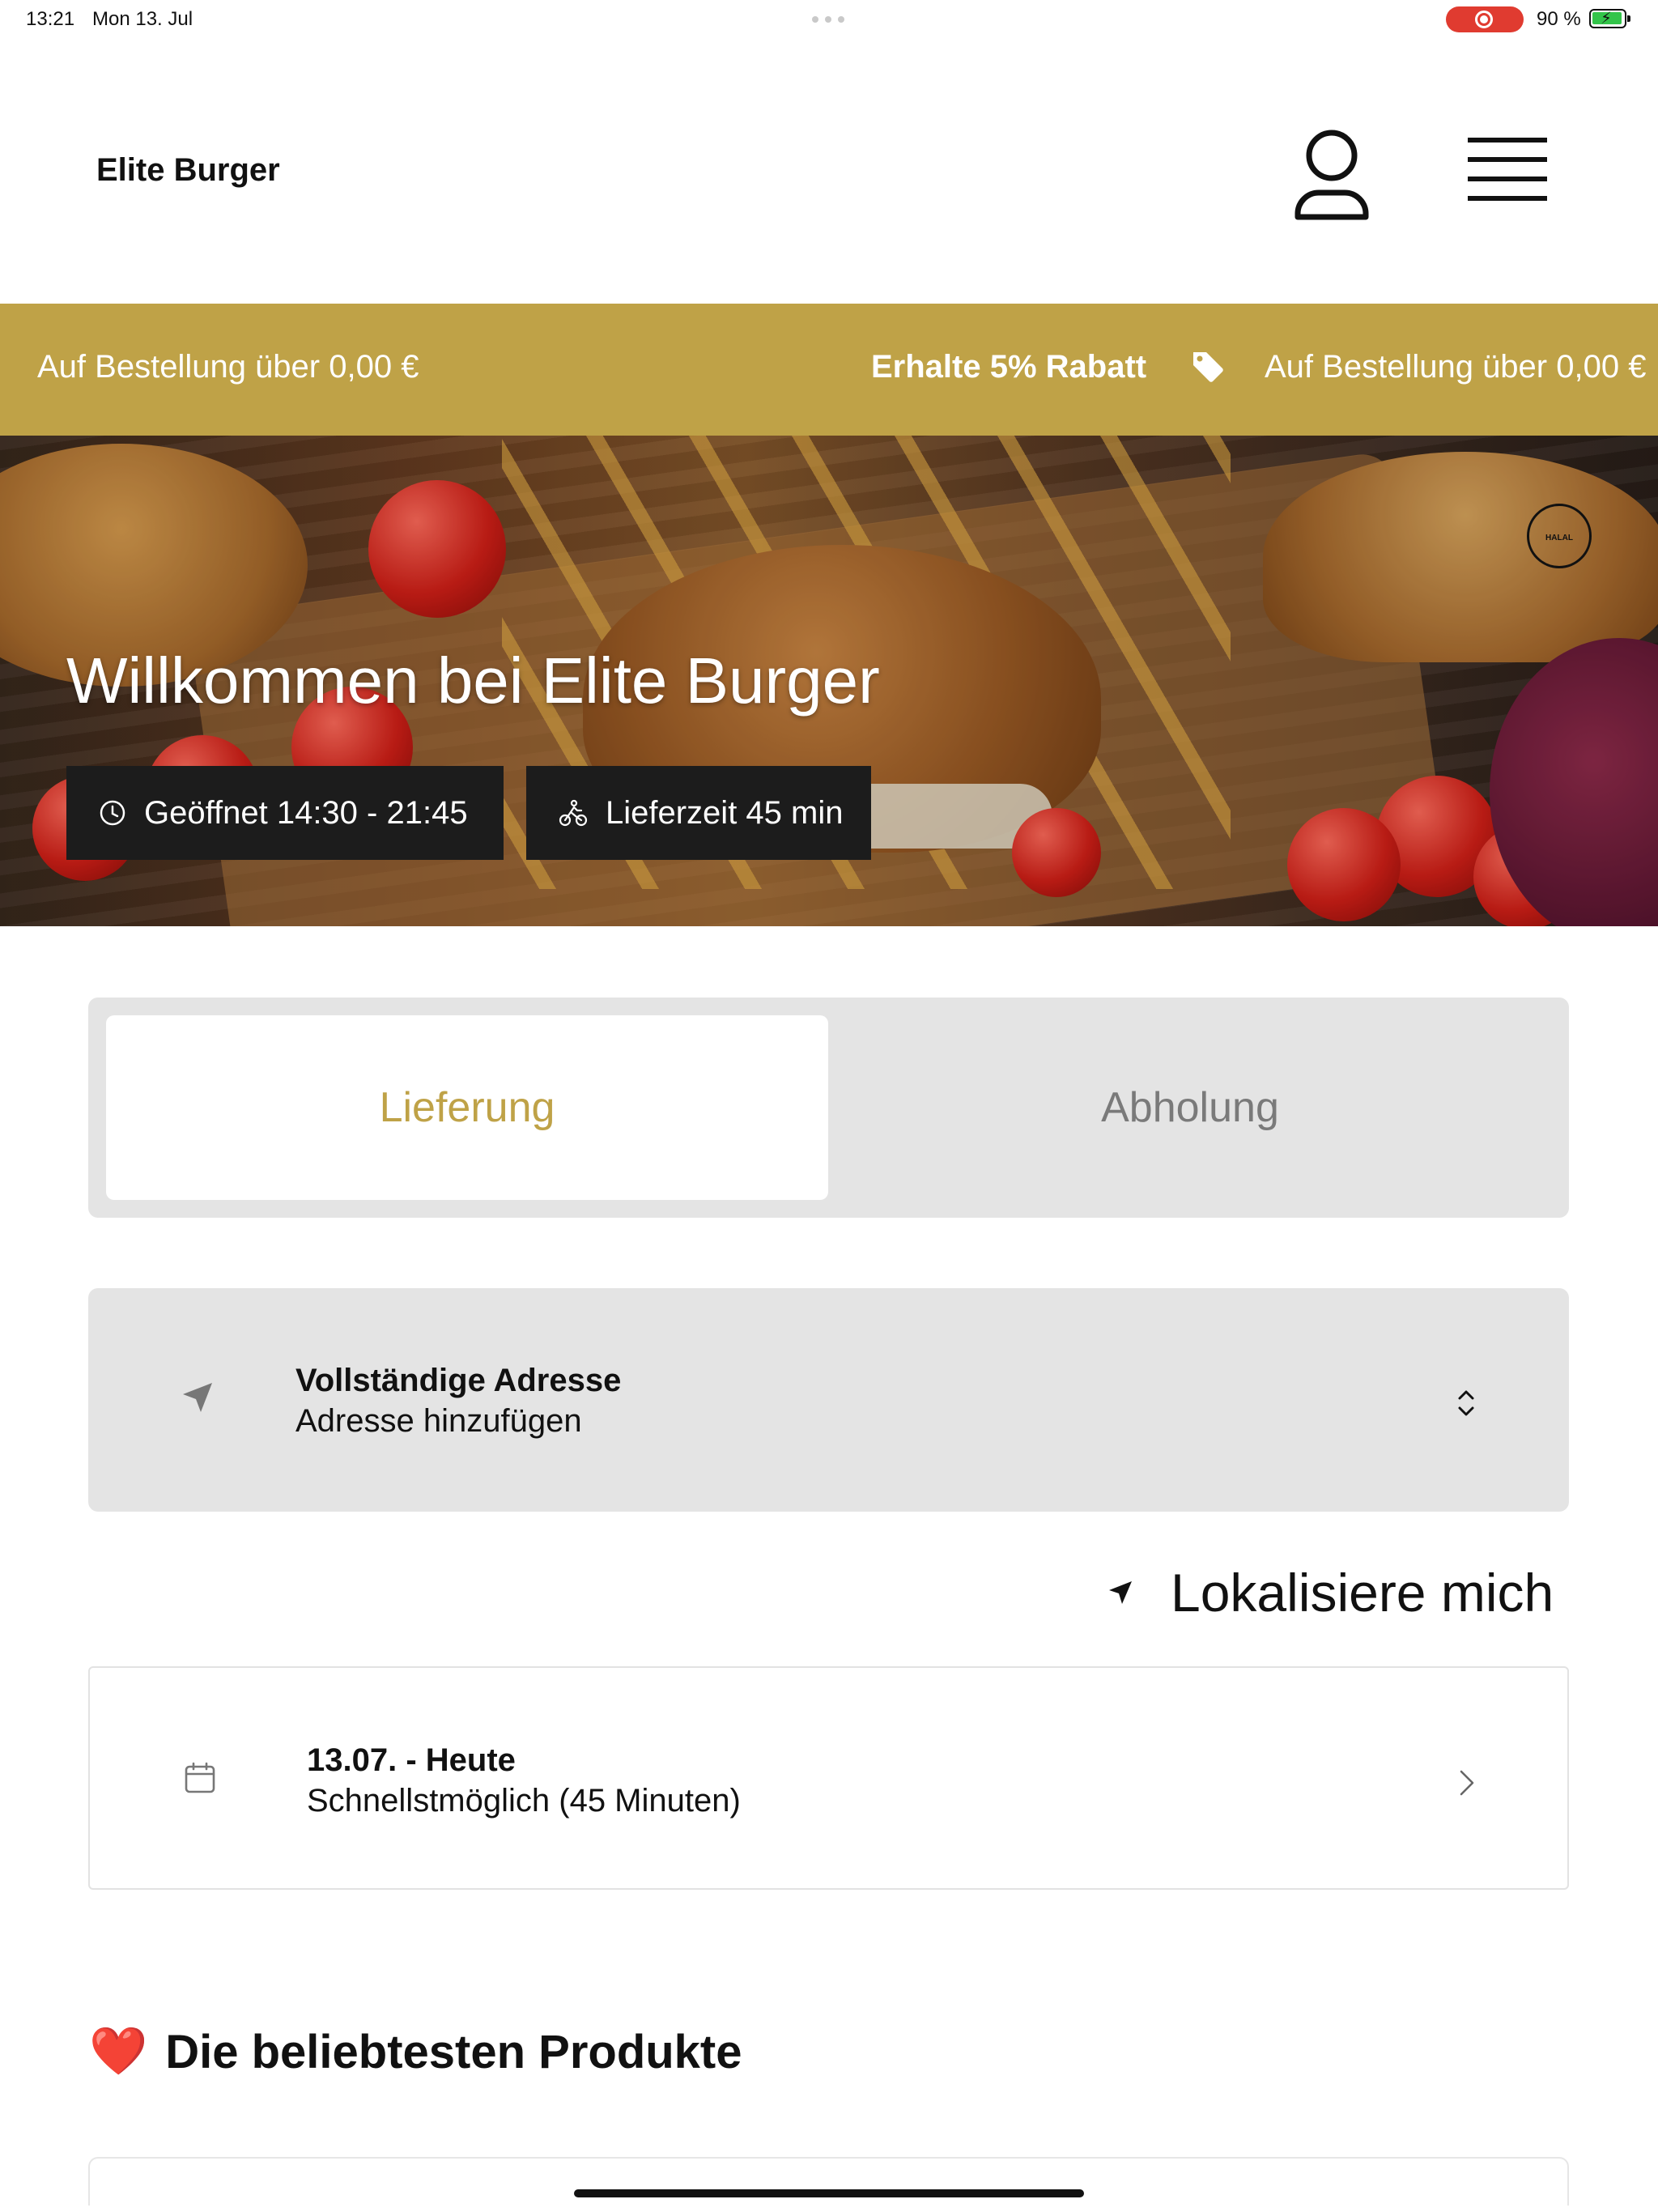 This screenshot has width=1658, height=2212. I want to click on battery-charging-icon: ⚡, so click(1609, 19).